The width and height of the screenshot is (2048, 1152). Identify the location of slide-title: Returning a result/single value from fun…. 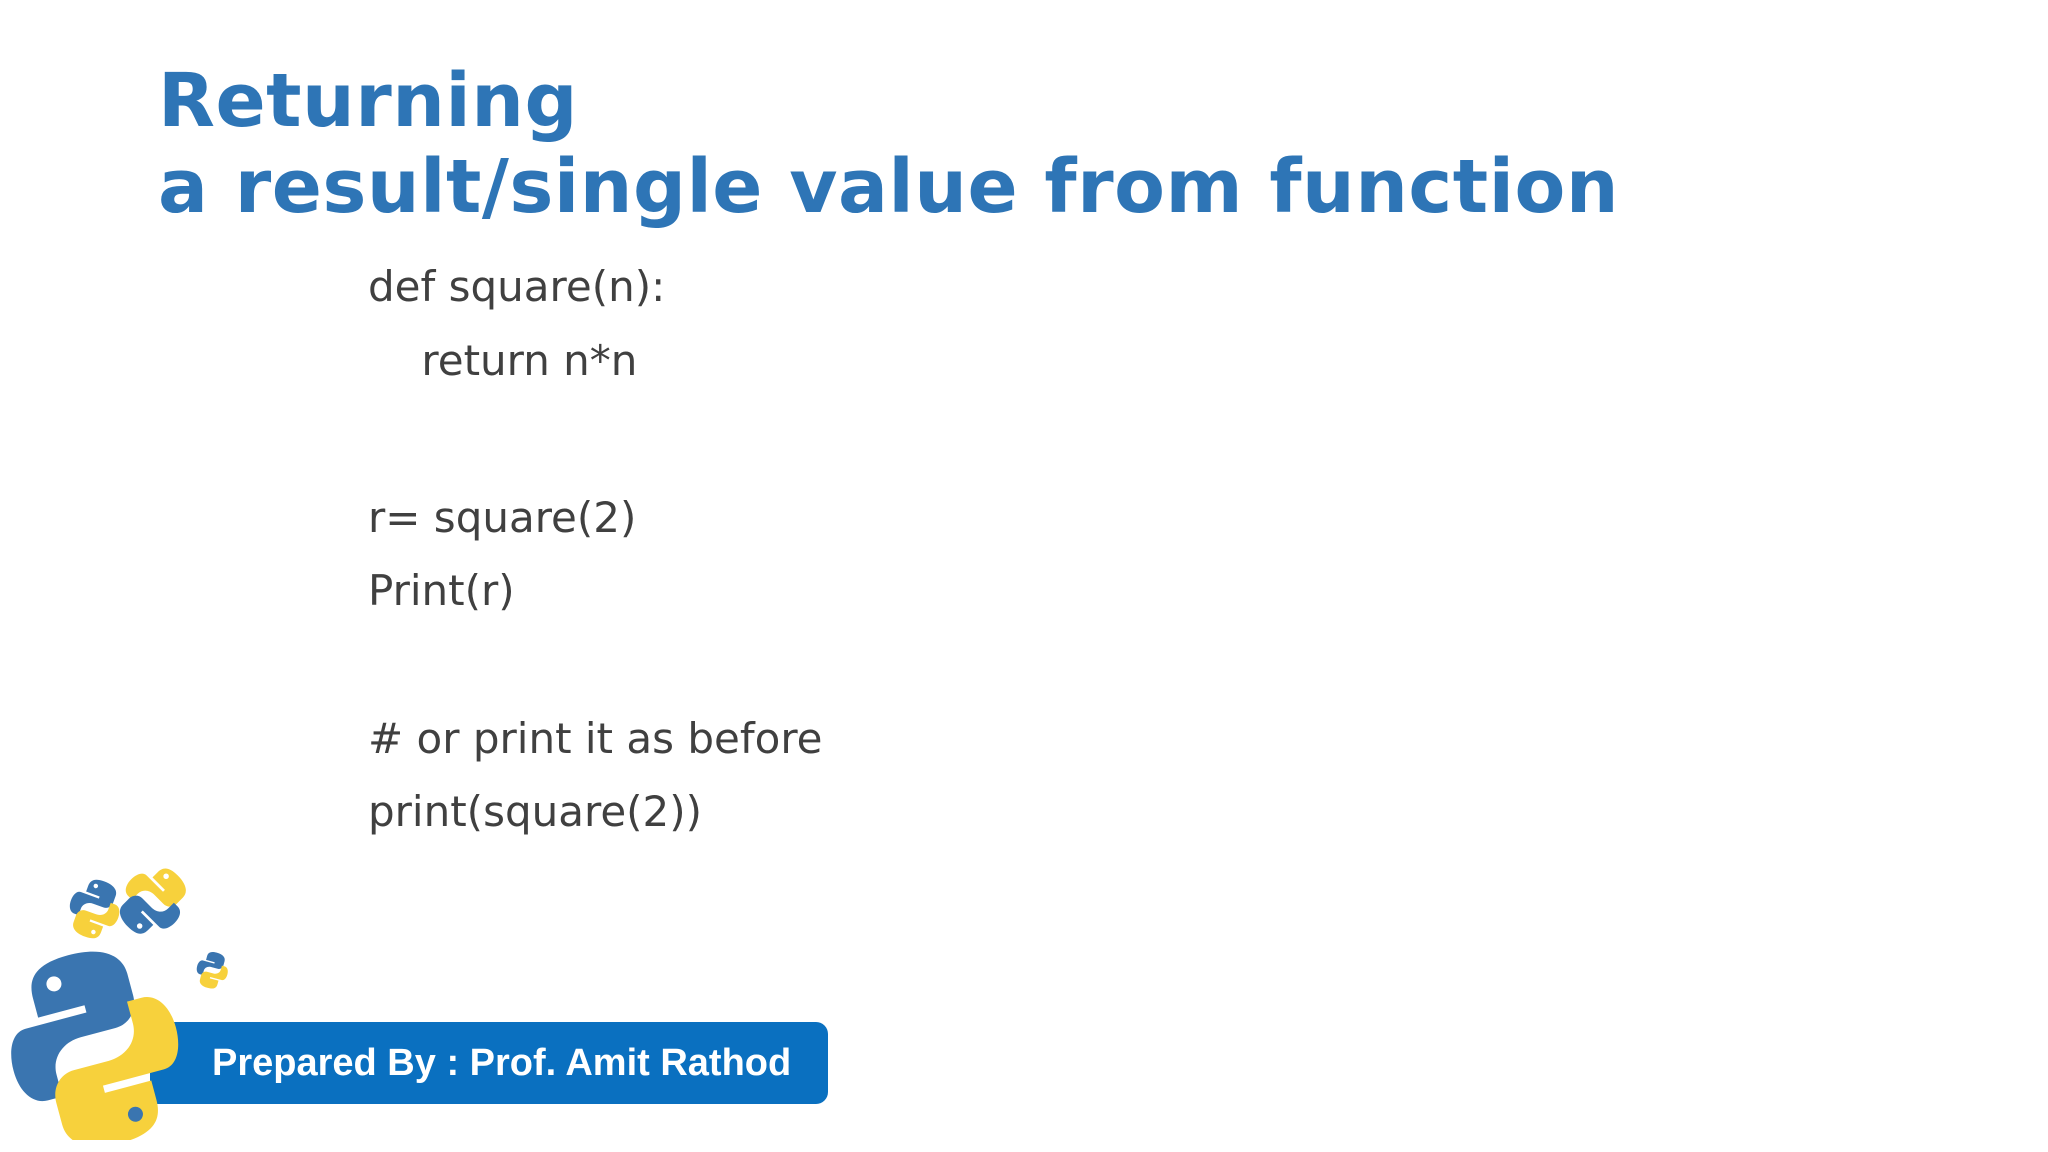
(888, 144).